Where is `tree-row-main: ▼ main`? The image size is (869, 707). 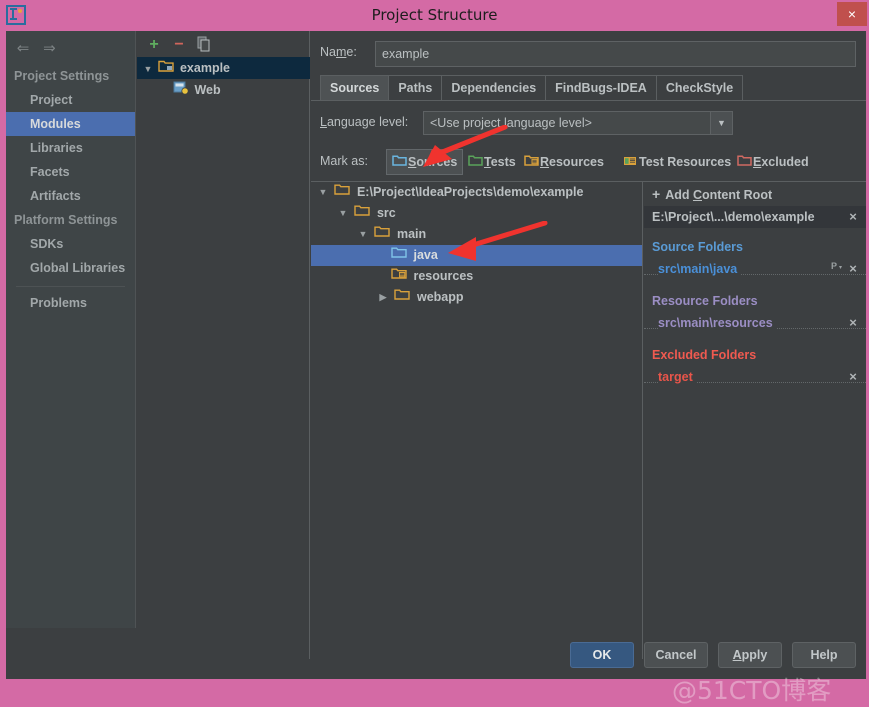 tree-row-main: ▼ main is located at coordinates (476, 234).